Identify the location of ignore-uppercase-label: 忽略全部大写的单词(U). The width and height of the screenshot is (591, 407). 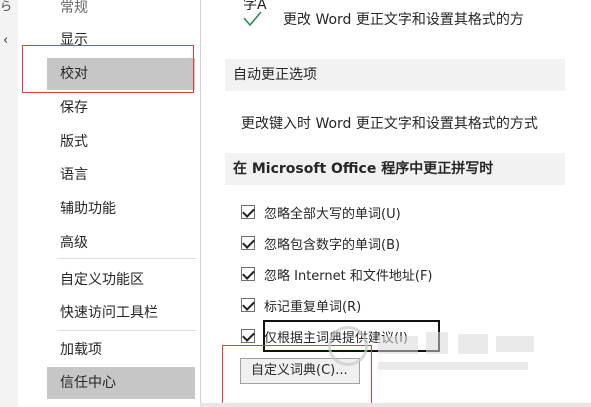
(332, 214).